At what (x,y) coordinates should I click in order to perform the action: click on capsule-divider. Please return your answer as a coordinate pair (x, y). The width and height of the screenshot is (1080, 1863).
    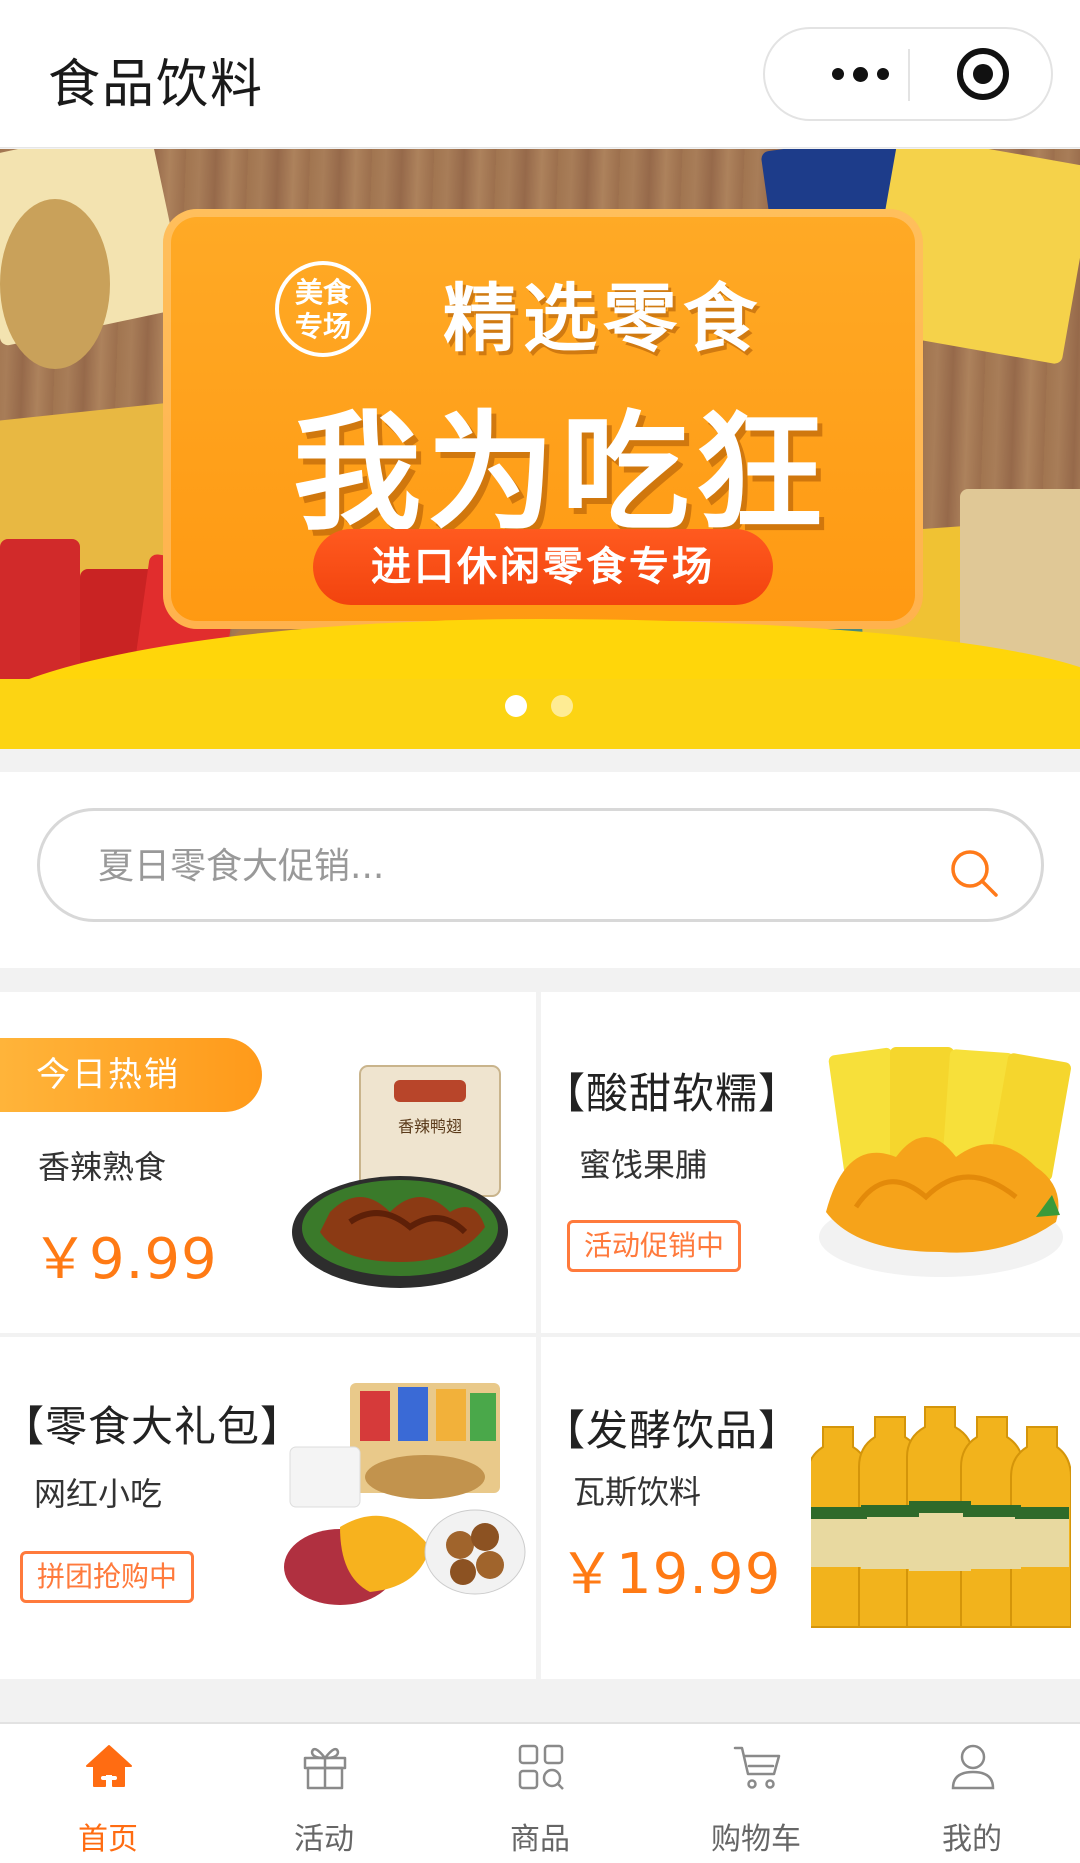
    Looking at the image, I should click on (909, 75).